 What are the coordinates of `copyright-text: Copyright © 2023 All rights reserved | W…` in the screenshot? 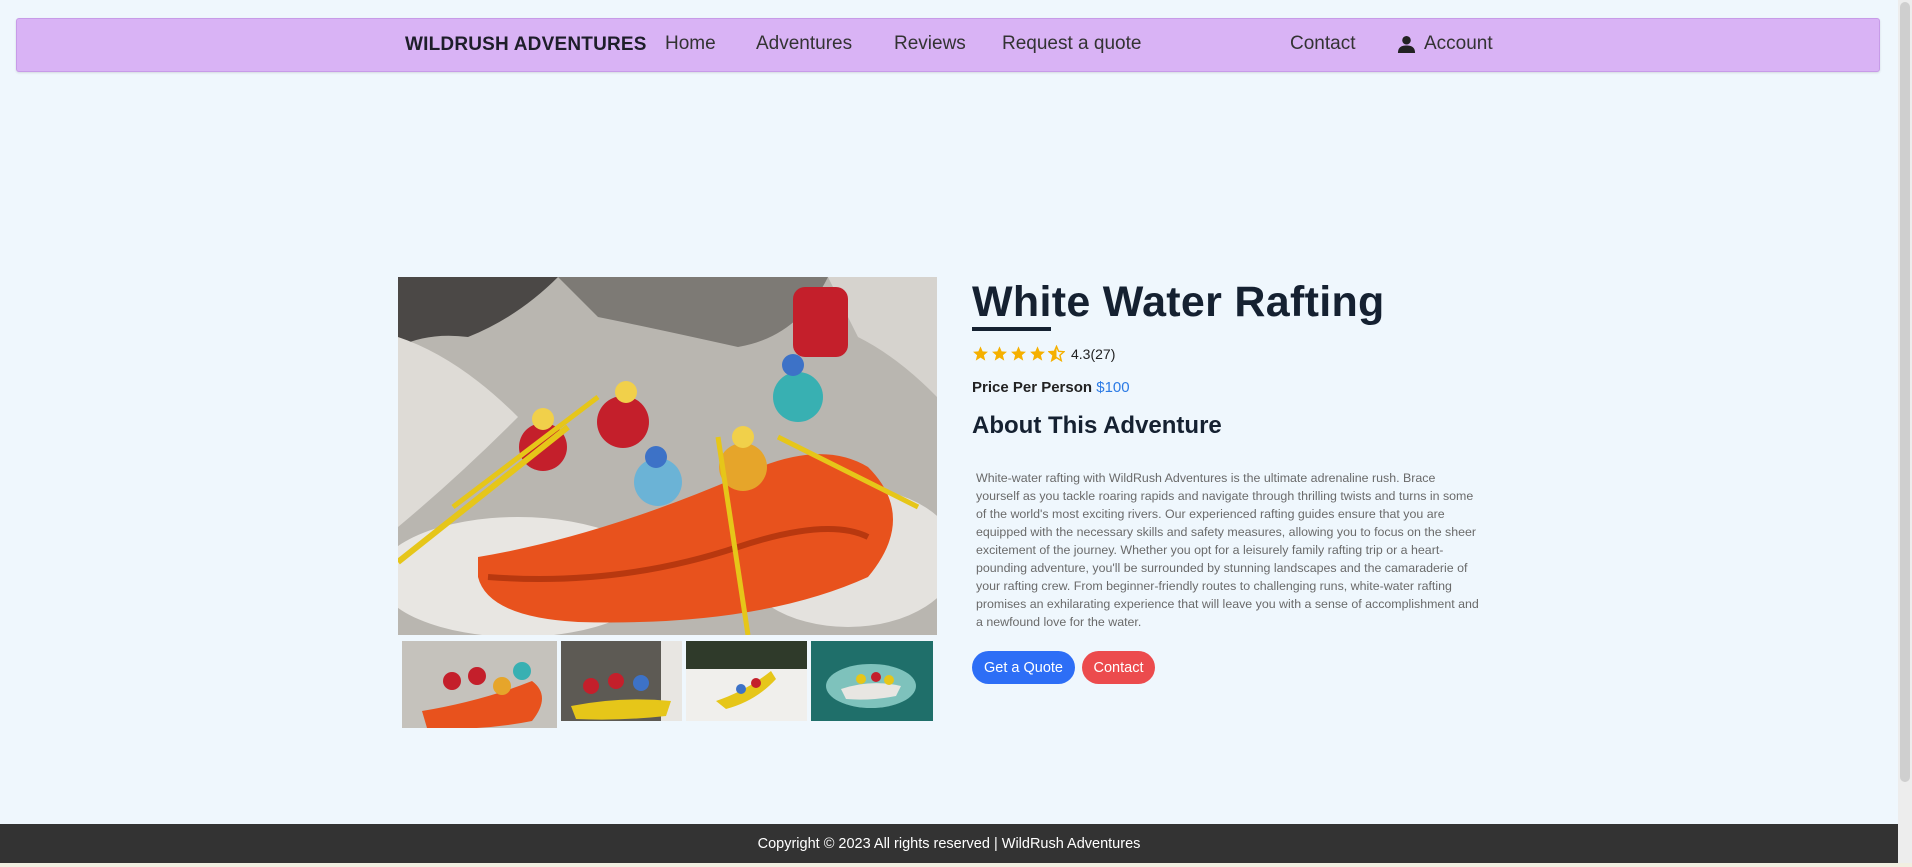 It's located at (949, 843).